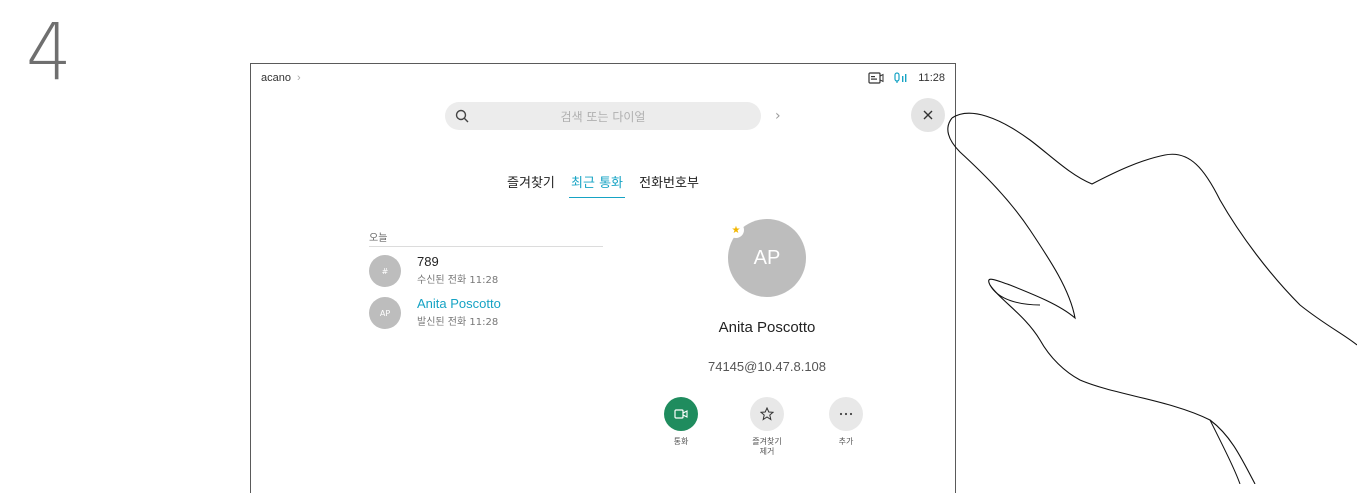  Describe the element at coordinates (846, 414) in the screenshot. I see `more-icon` at that location.